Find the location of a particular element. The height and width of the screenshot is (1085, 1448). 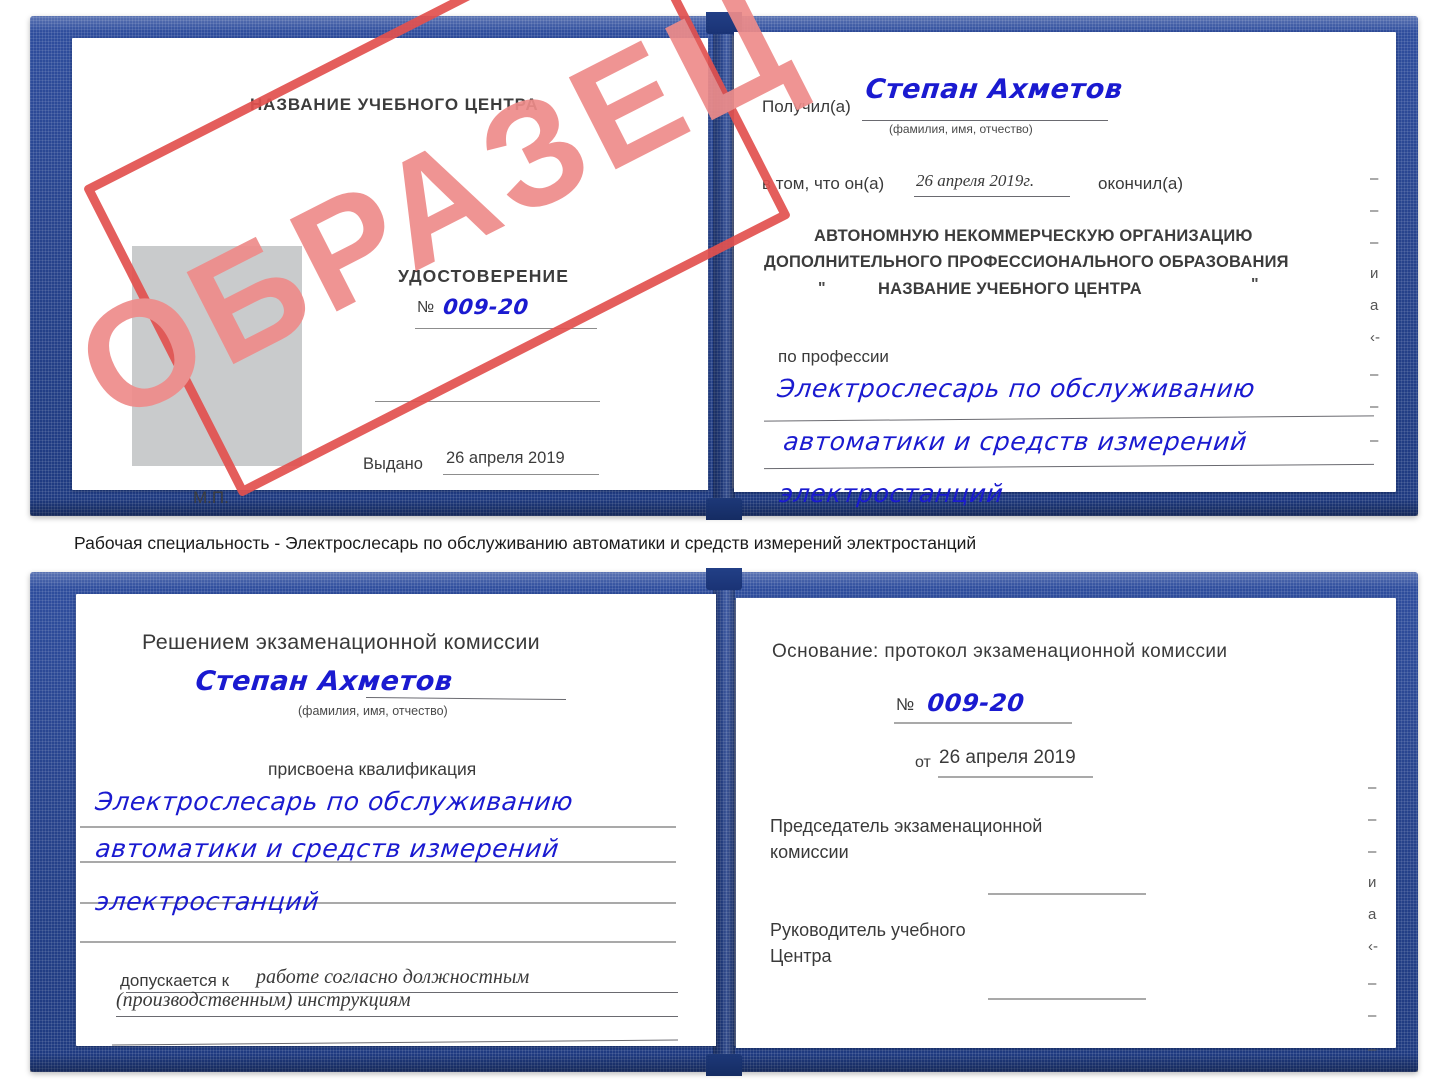

received-rule is located at coordinates (985, 120).